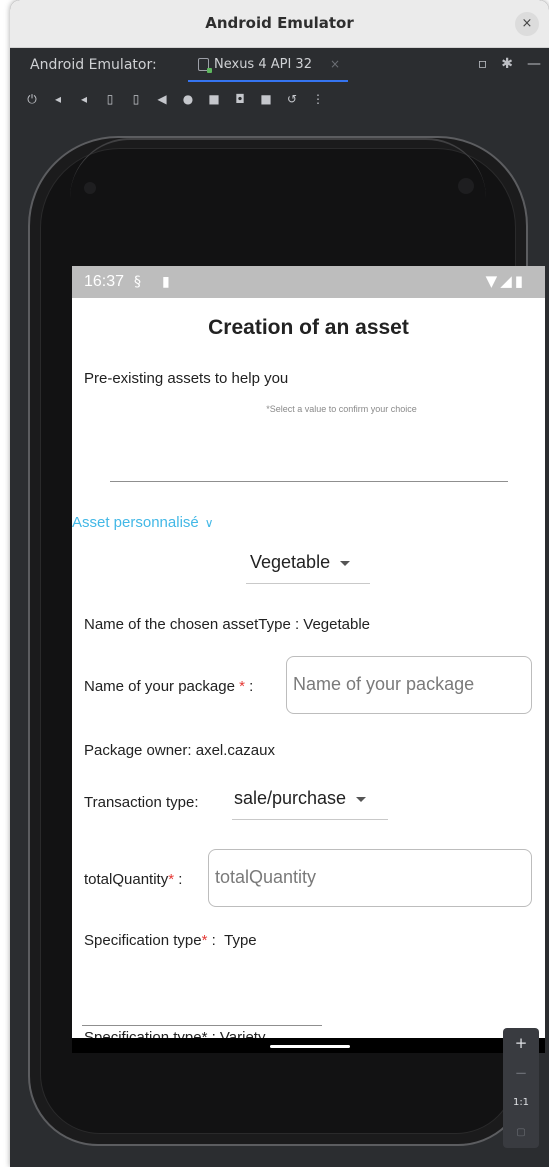  Describe the element at coordinates (292, 99) in the screenshot. I see `snapshot-icon: ↺` at that location.